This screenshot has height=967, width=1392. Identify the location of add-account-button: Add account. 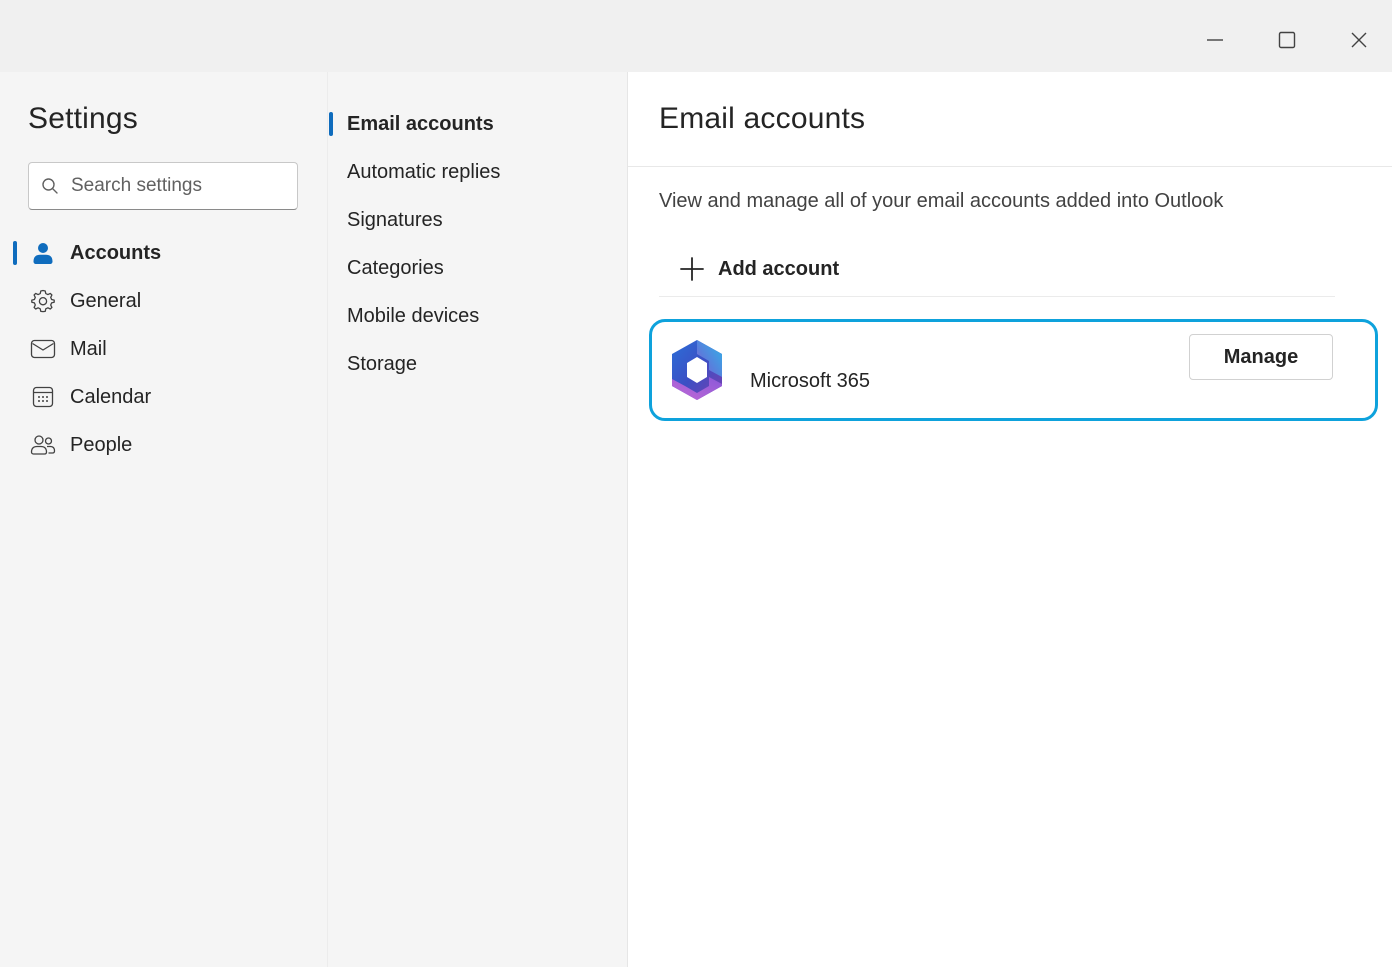
(758, 269).